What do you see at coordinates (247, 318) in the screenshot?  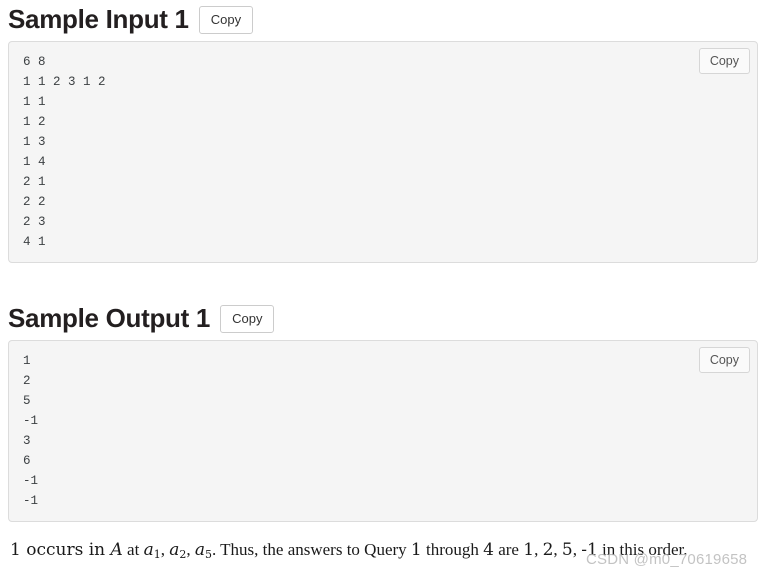 I see `copy-button-sample-output-heading: Copy` at bounding box center [247, 318].